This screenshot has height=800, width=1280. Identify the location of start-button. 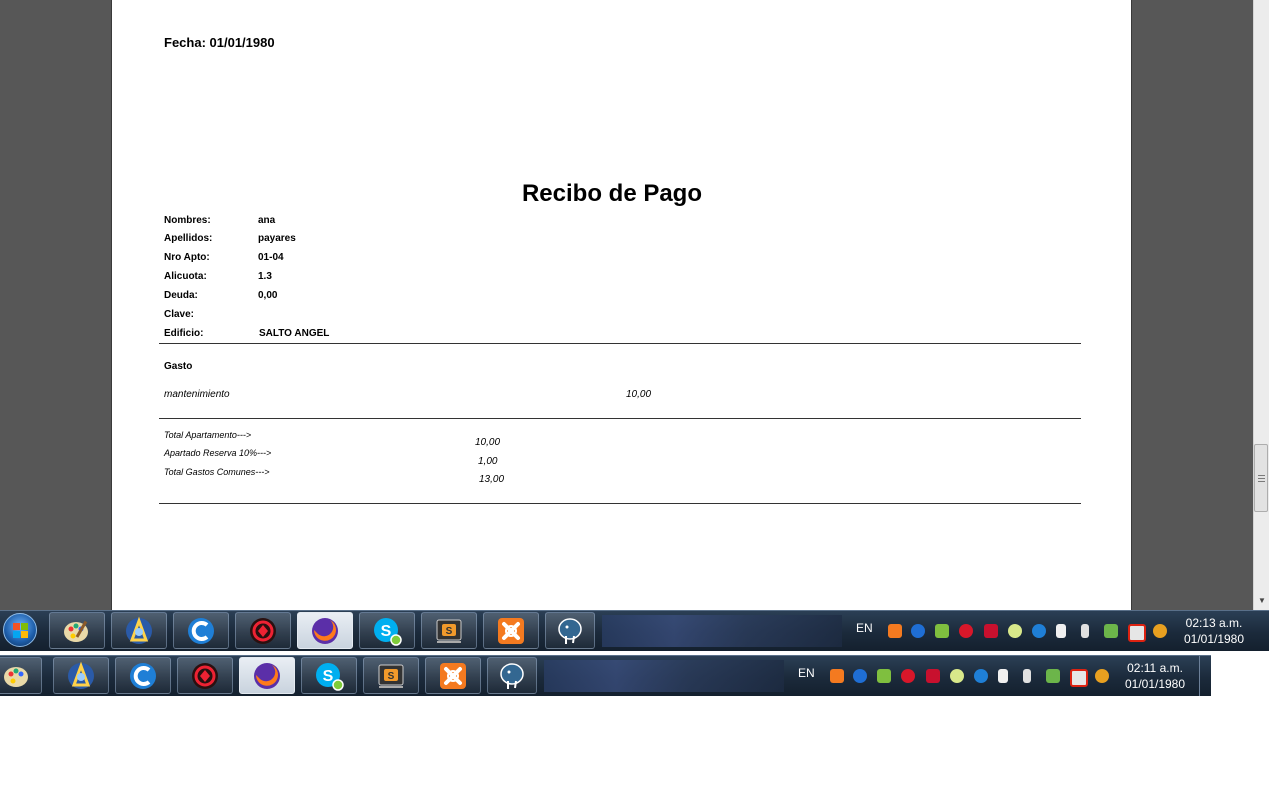
(20, 630).